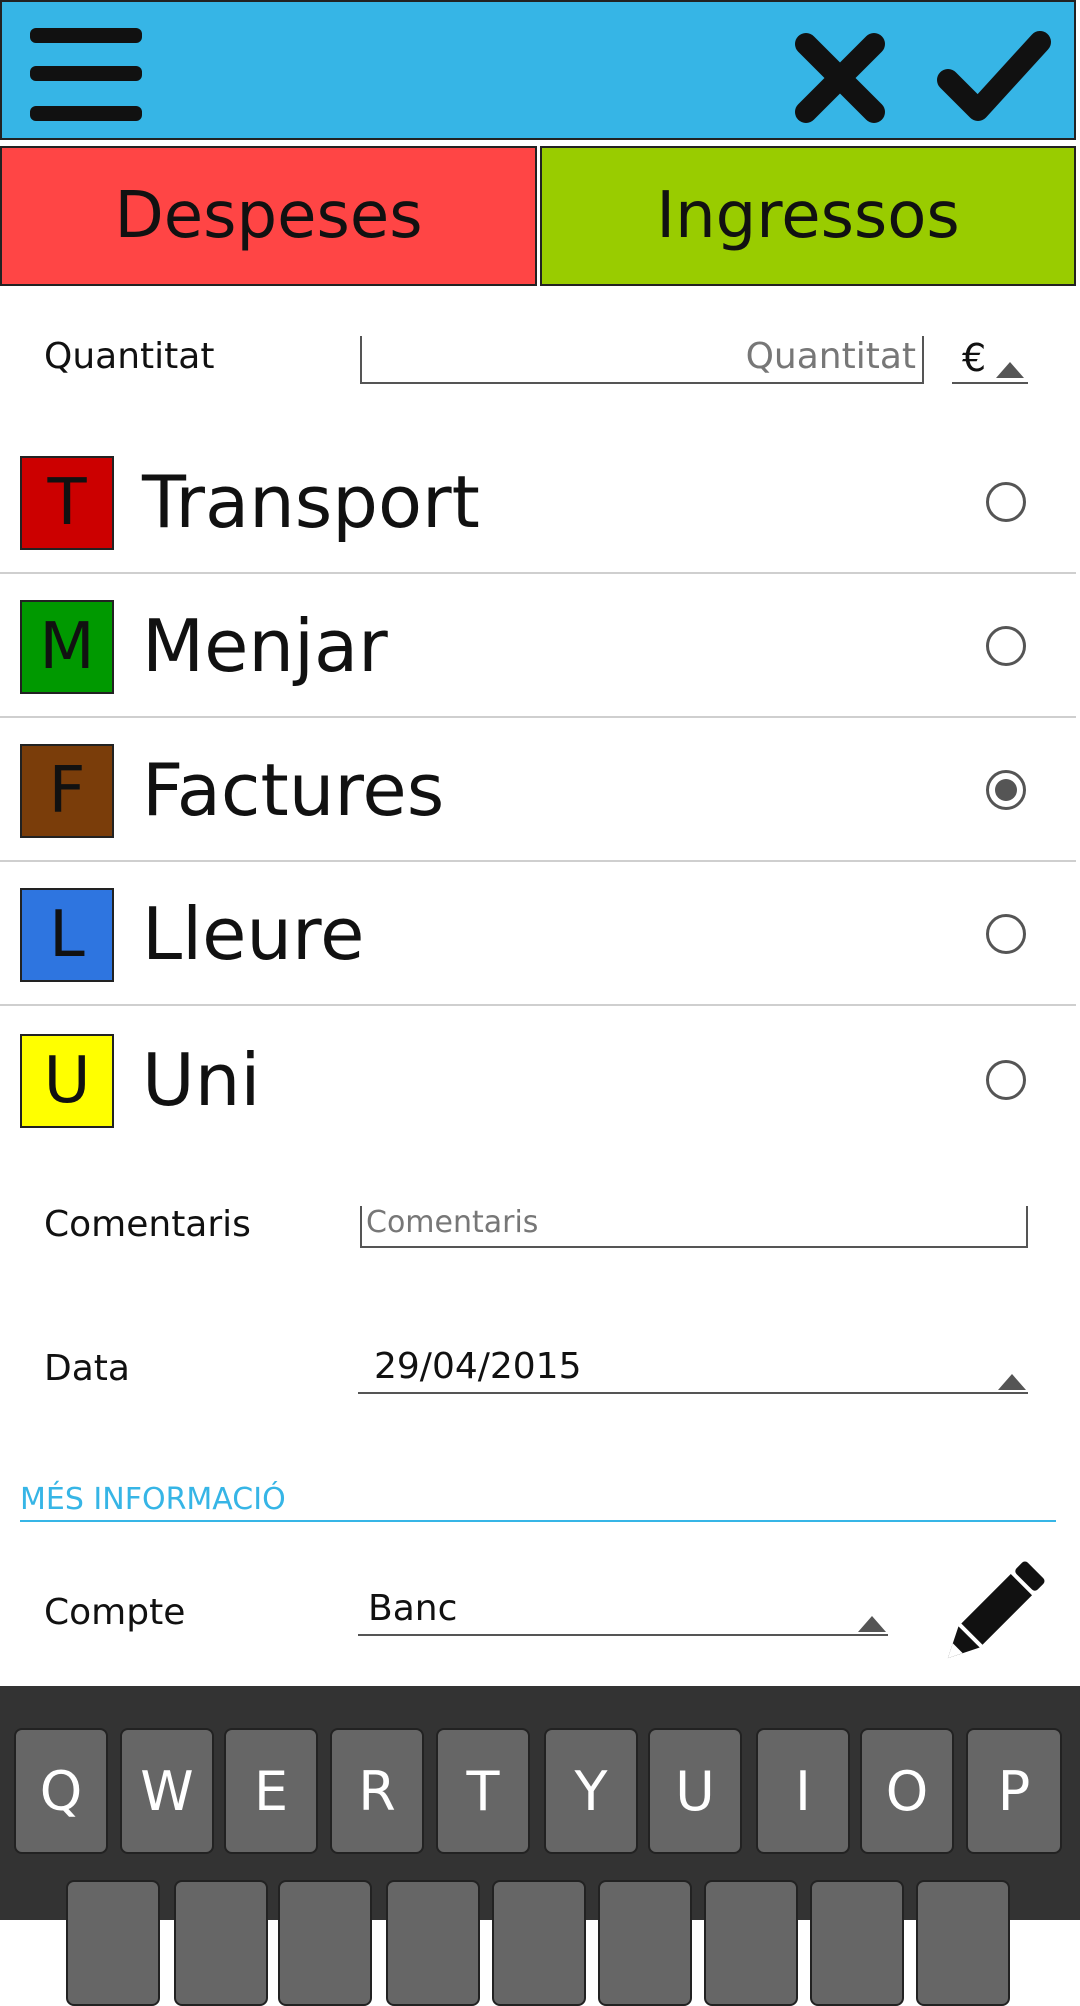 This screenshot has height=2006, width=1080. What do you see at coordinates (1014, 1791) in the screenshot?
I see `key-p: P` at bounding box center [1014, 1791].